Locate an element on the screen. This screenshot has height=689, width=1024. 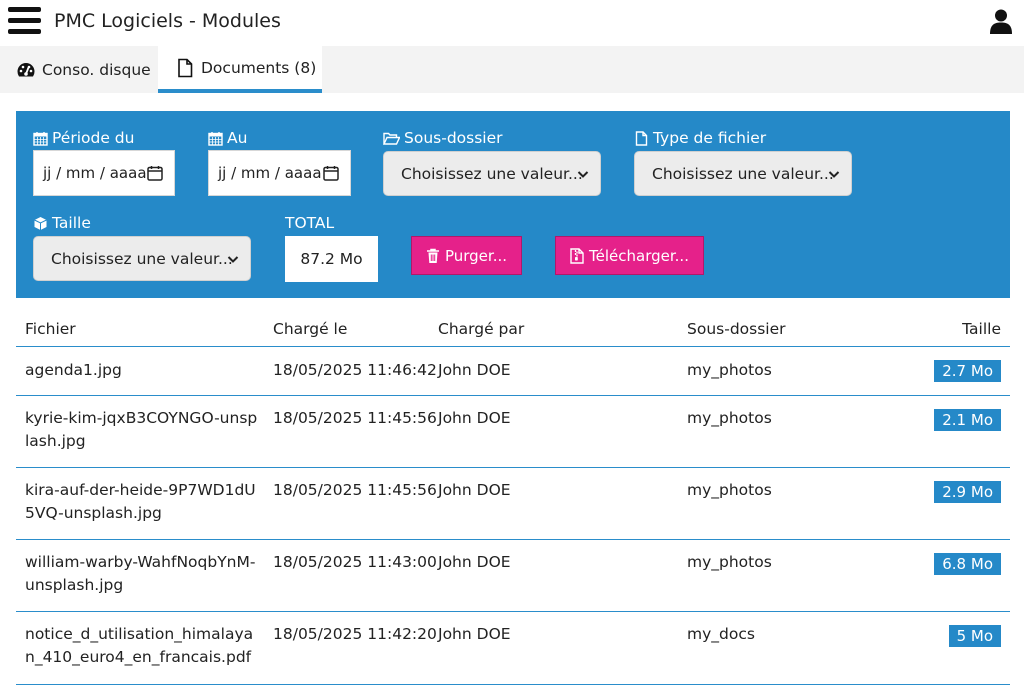
periode-du-input: jj / mm / aaaa is located at coordinates (104, 173).